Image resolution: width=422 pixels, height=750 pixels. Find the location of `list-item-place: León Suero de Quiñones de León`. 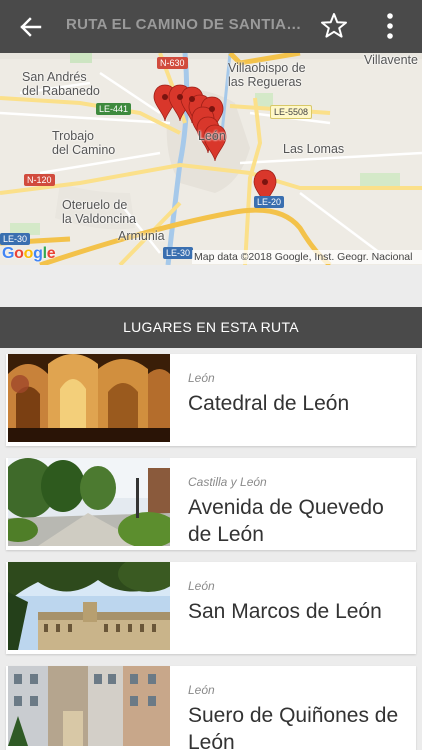

list-item-place: León Suero de Quiñones de León is located at coordinates (211, 708).